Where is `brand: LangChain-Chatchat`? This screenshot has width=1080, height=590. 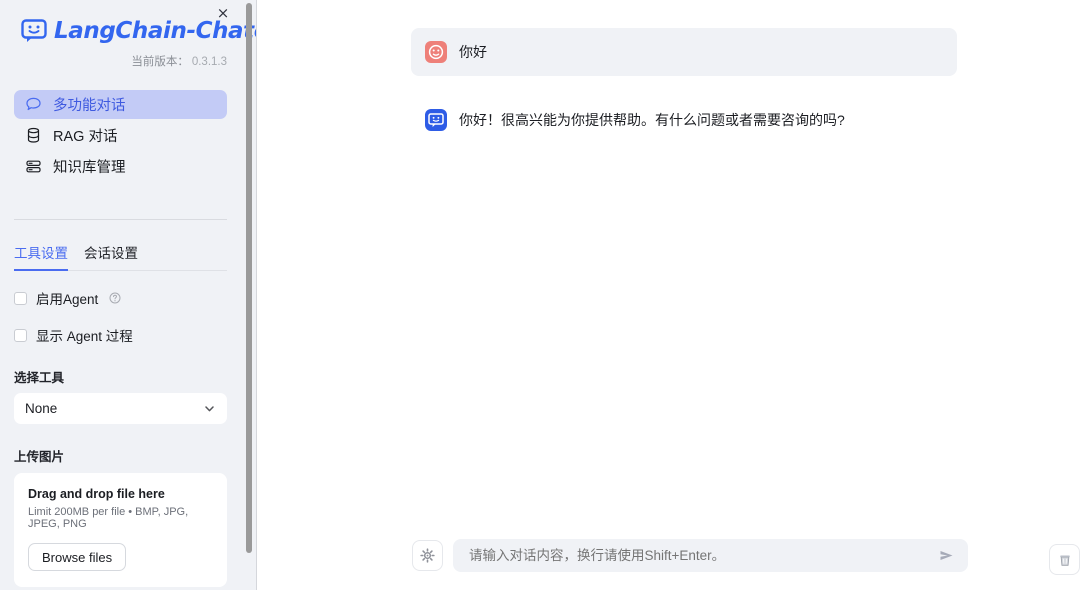
brand: LangChain-Chatchat is located at coordinates (139, 31).